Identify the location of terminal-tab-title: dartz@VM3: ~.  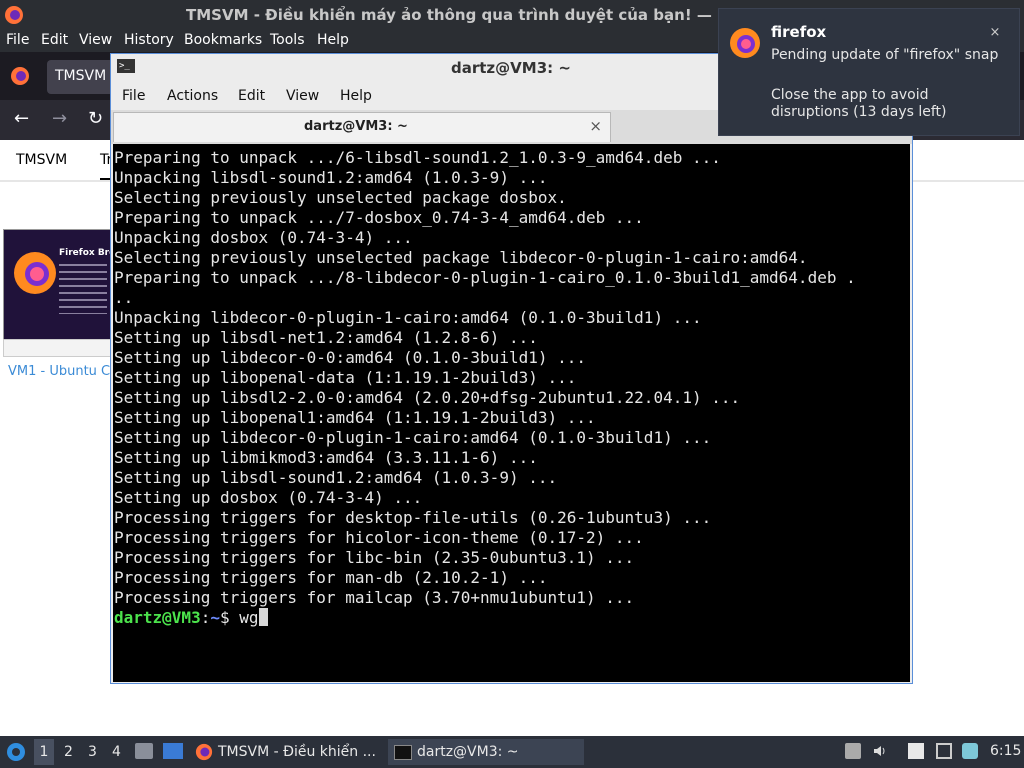
(356, 126).